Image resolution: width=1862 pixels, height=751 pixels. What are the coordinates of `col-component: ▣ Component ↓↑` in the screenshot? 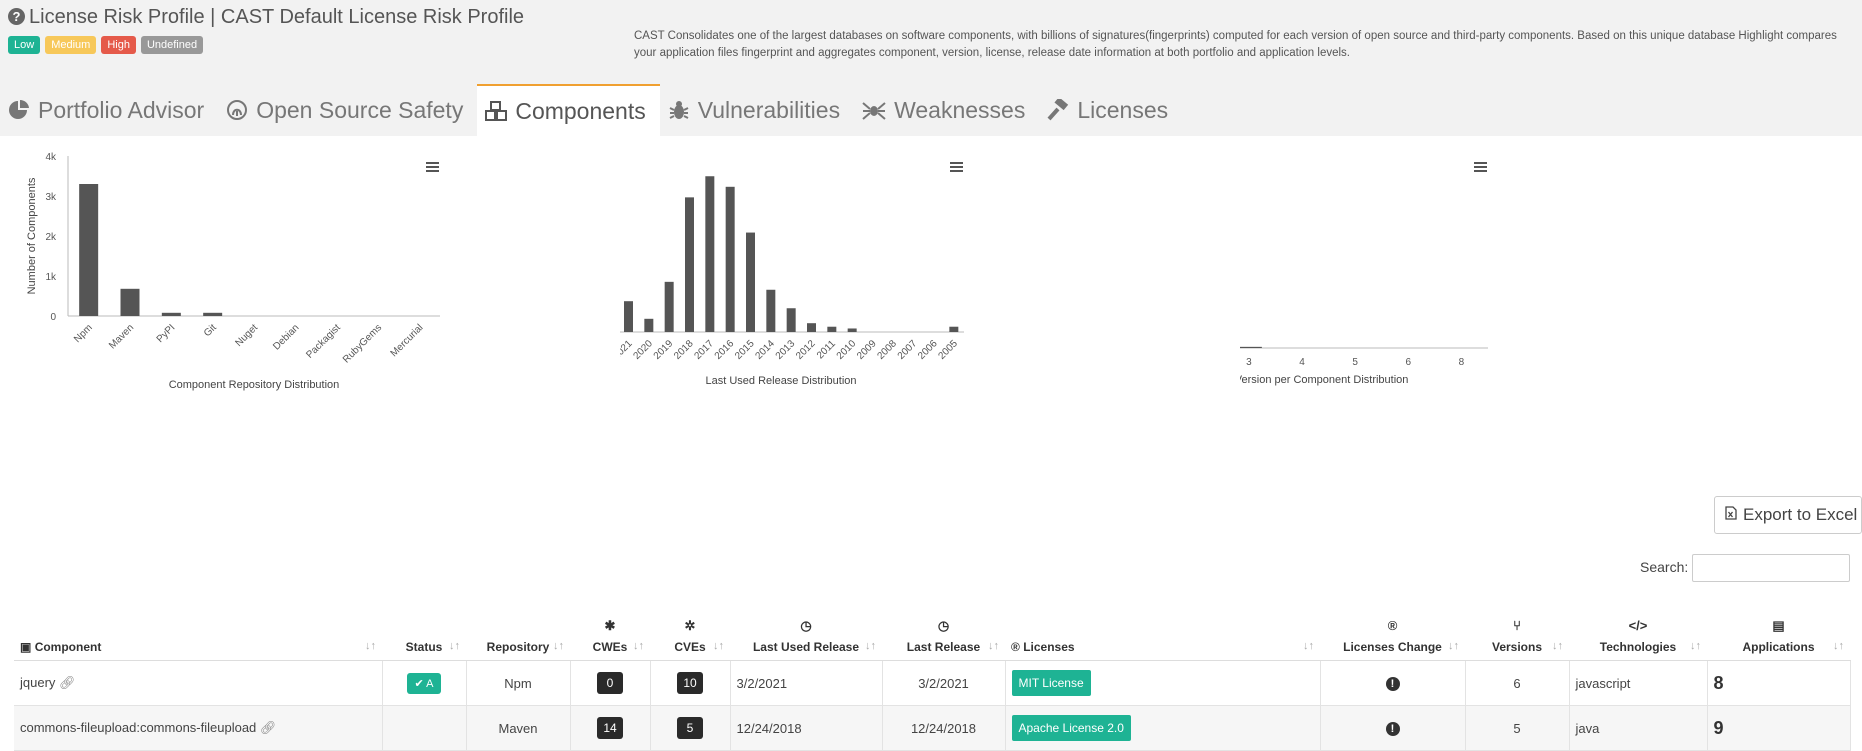 It's located at (198, 632).